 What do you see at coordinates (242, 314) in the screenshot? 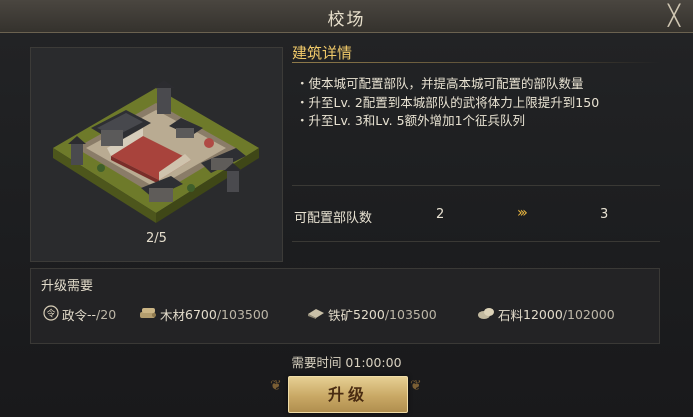
I see `wood-max: /103500` at bounding box center [242, 314].